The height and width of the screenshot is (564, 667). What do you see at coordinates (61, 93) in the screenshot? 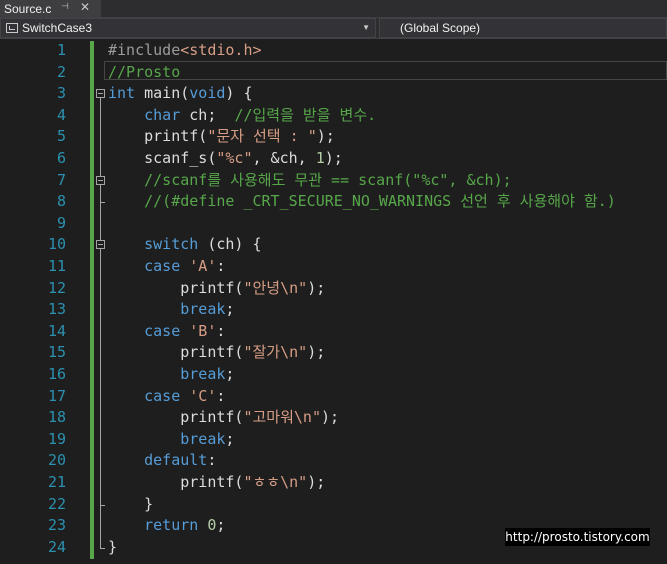
I see `line-number: 3` at bounding box center [61, 93].